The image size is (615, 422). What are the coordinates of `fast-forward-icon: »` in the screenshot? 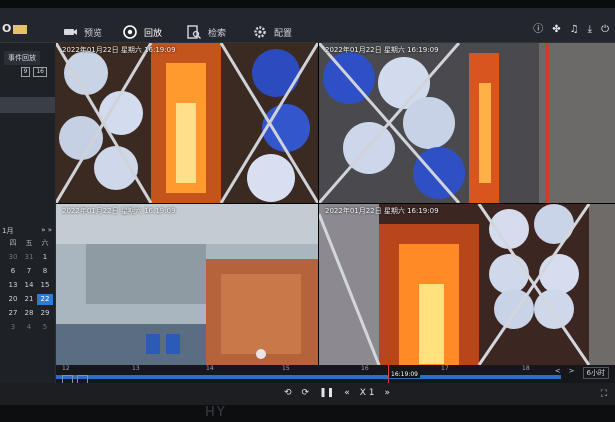 It's located at (387, 393).